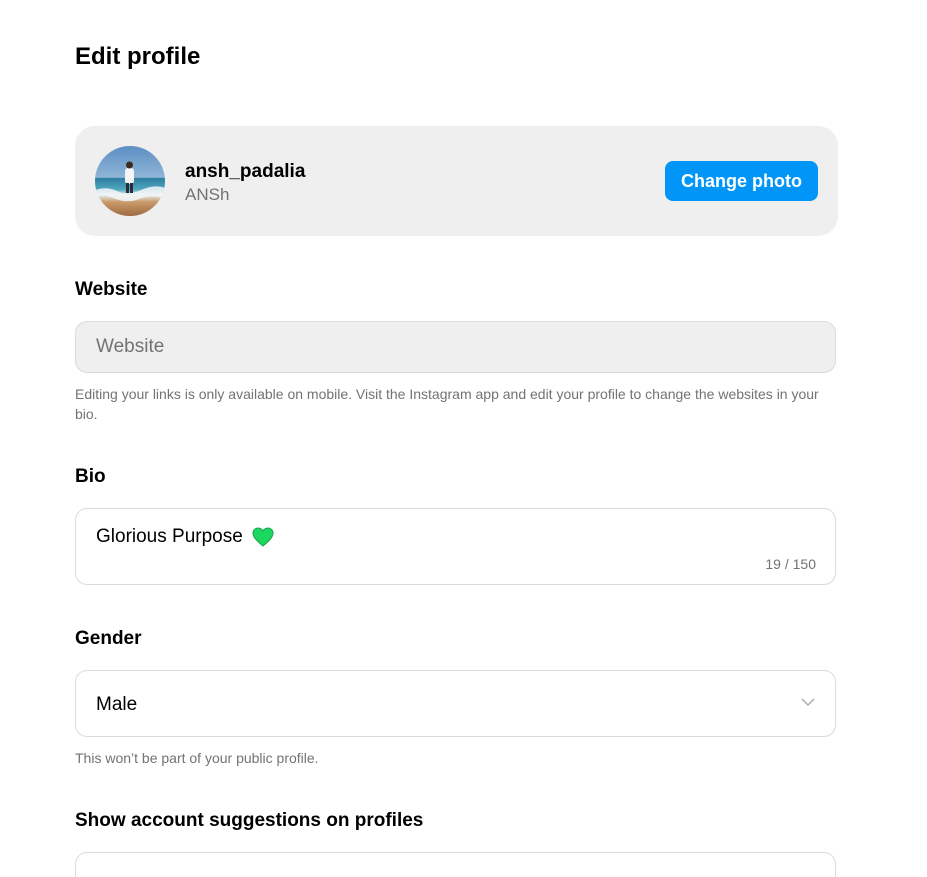 This screenshot has height=877, width=927. Describe the element at coordinates (790, 564) in the screenshot. I see `bio-character-counter: 19 / 150` at that location.